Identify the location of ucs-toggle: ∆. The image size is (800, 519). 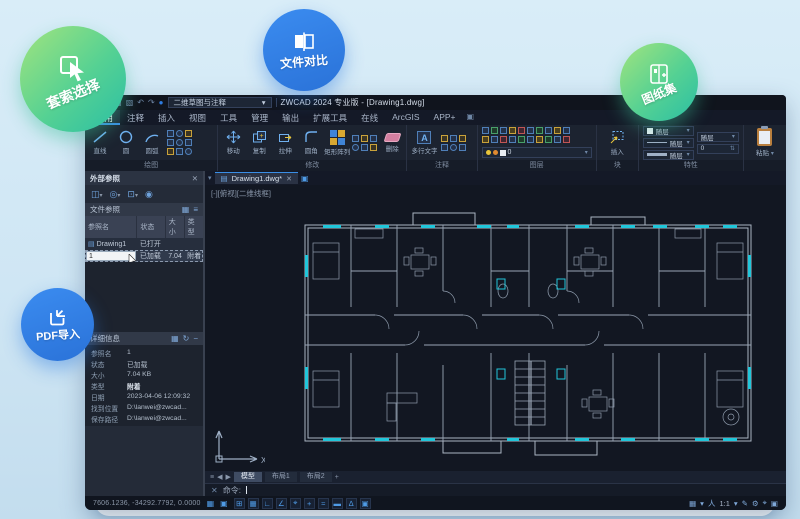
(351, 503).